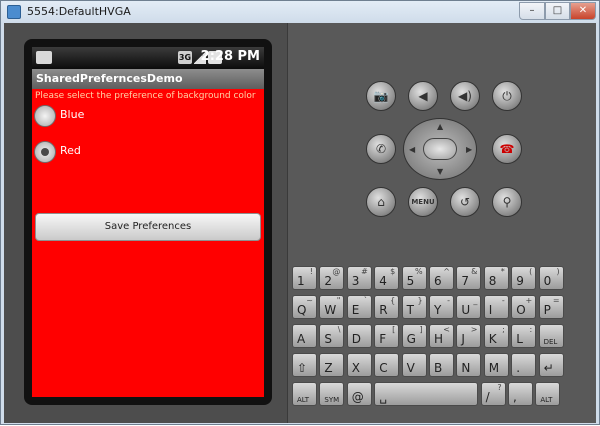 Image resolution: width=600 pixels, height=426 pixels. What do you see at coordinates (302, 310) in the screenshot?
I see `key-main-label: Q` at bounding box center [302, 310].